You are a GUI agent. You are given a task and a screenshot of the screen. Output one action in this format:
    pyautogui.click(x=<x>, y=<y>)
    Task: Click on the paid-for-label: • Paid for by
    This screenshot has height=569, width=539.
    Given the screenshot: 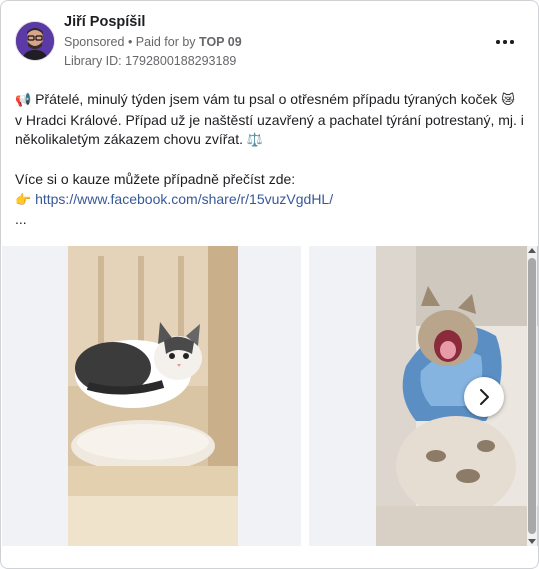 What is the action you would take?
    pyautogui.click(x=162, y=42)
    